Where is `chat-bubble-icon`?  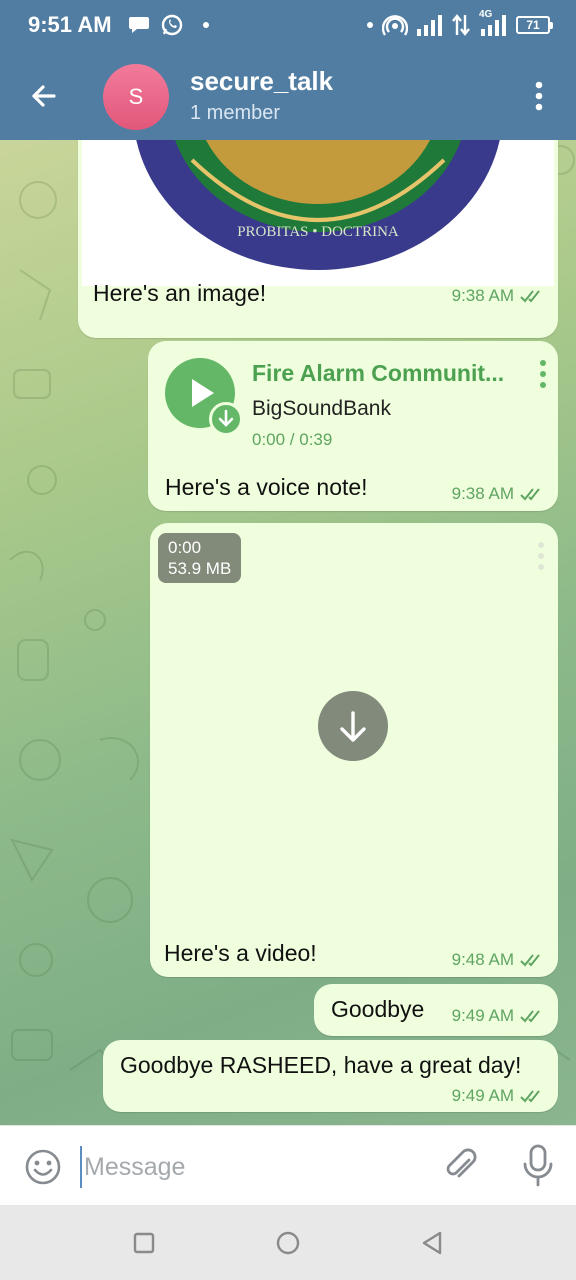
chat-bubble-icon is located at coordinates (139, 25).